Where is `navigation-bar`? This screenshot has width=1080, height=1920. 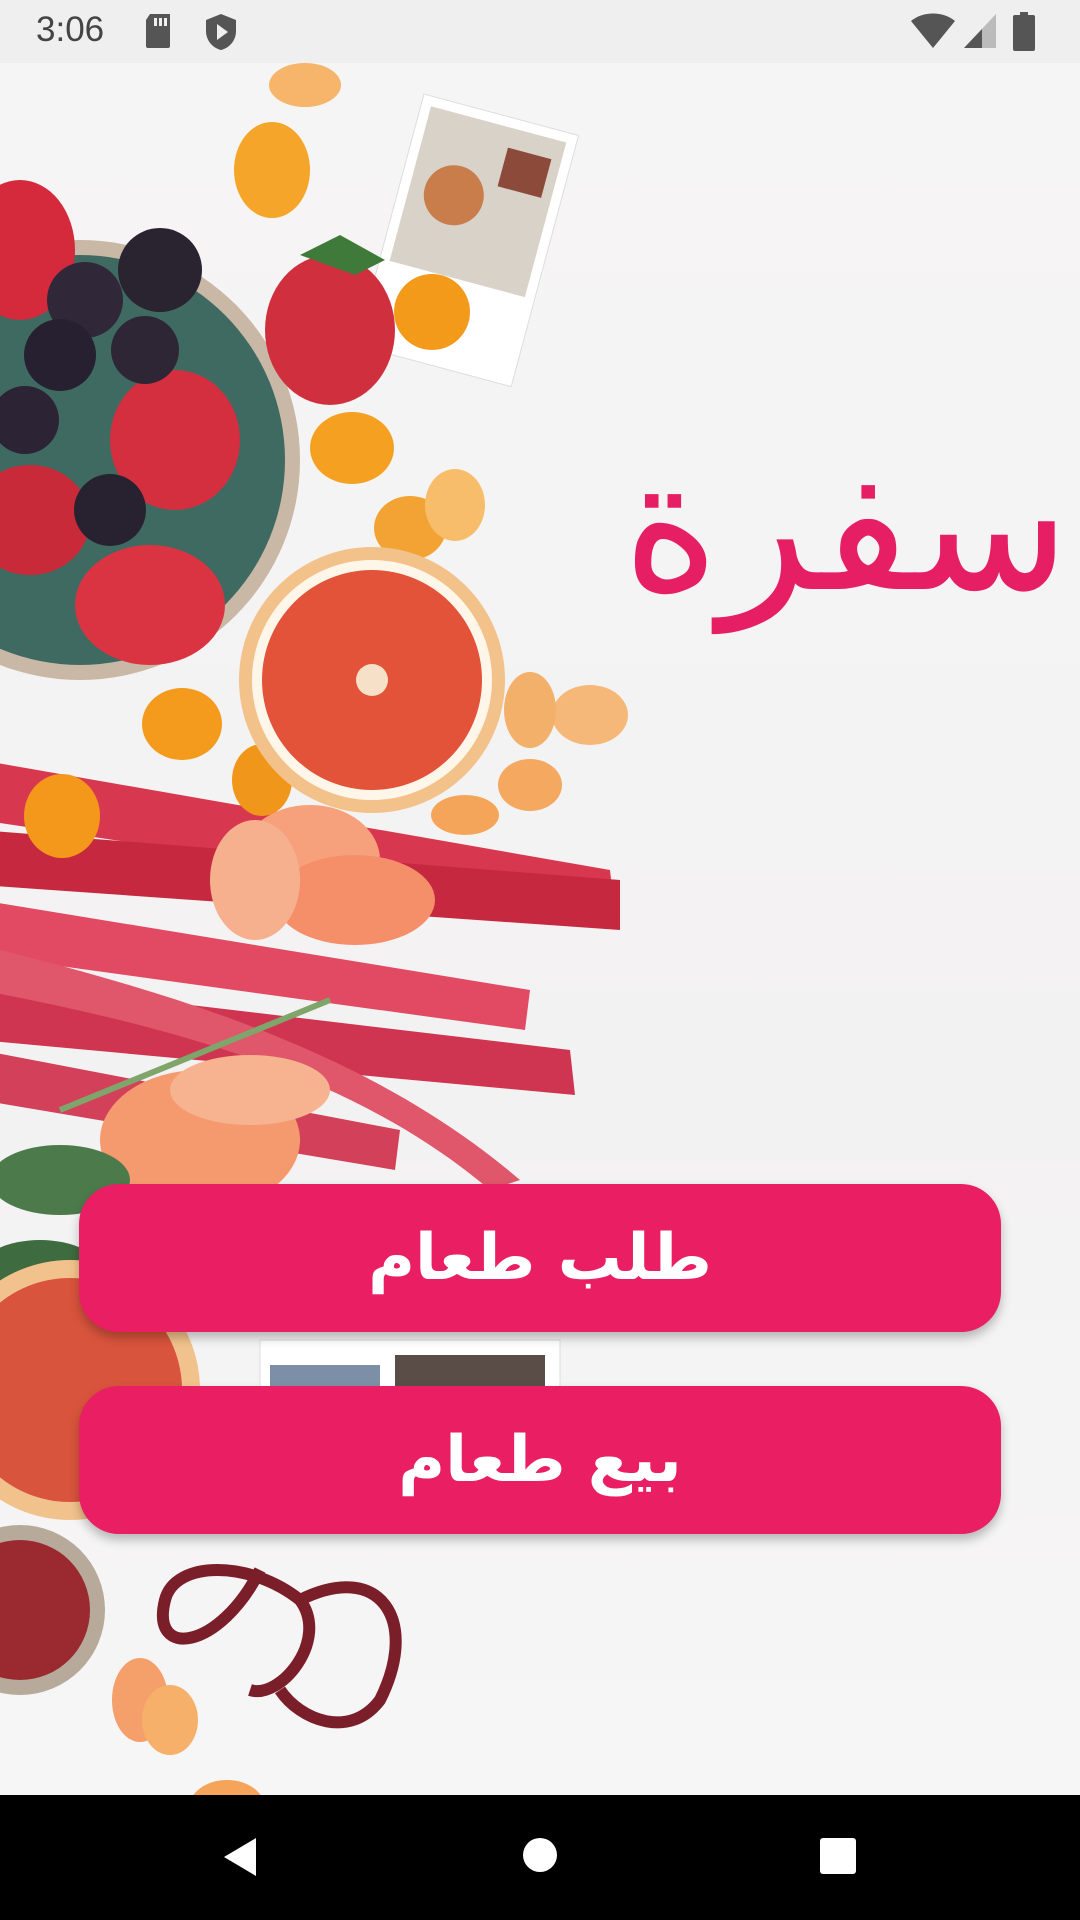
navigation-bar is located at coordinates (540, 1857).